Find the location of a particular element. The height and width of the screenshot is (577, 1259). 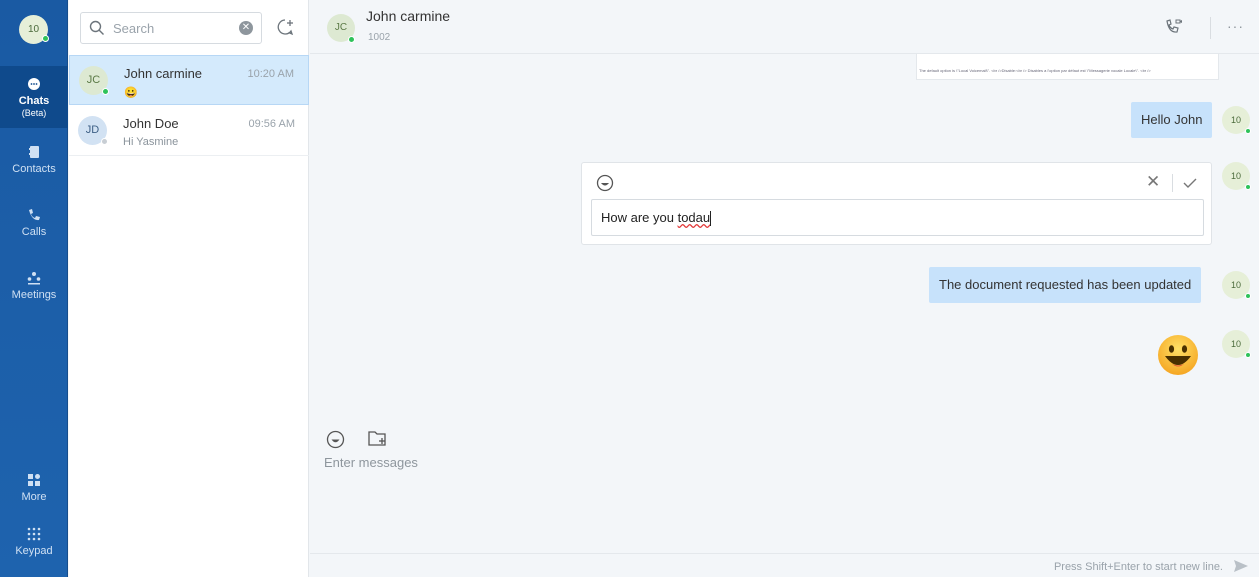

message-bubble: Hello John is located at coordinates (1172, 120).